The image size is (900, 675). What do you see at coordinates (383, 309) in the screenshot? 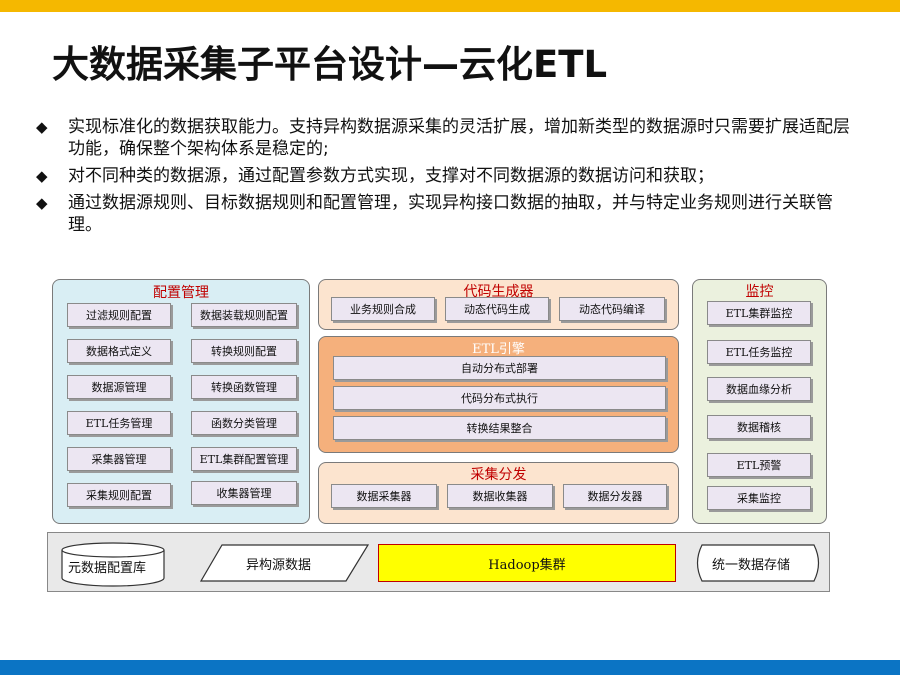
I see `codegen-item: 业务规则合成` at bounding box center [383, 309].